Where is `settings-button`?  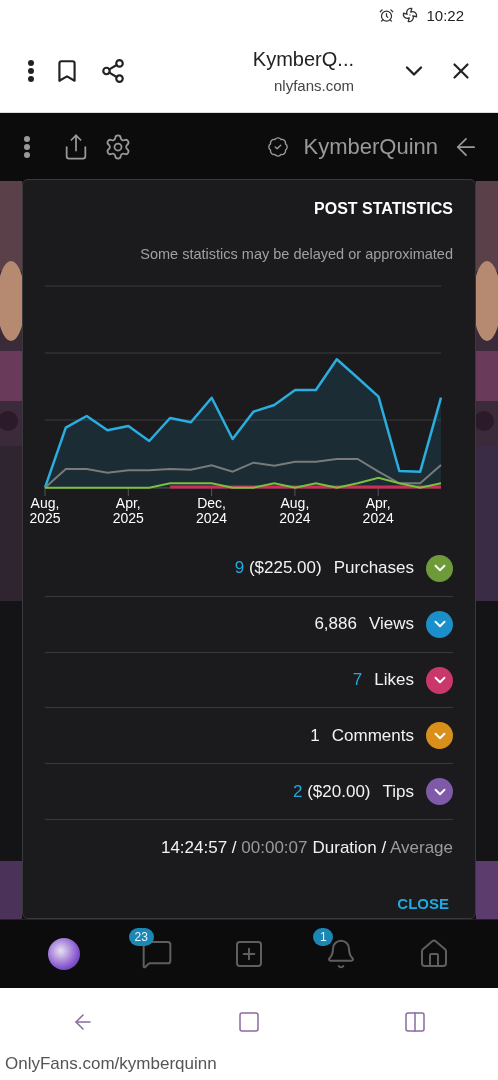
settings-button is located at coordinates (118, 147).